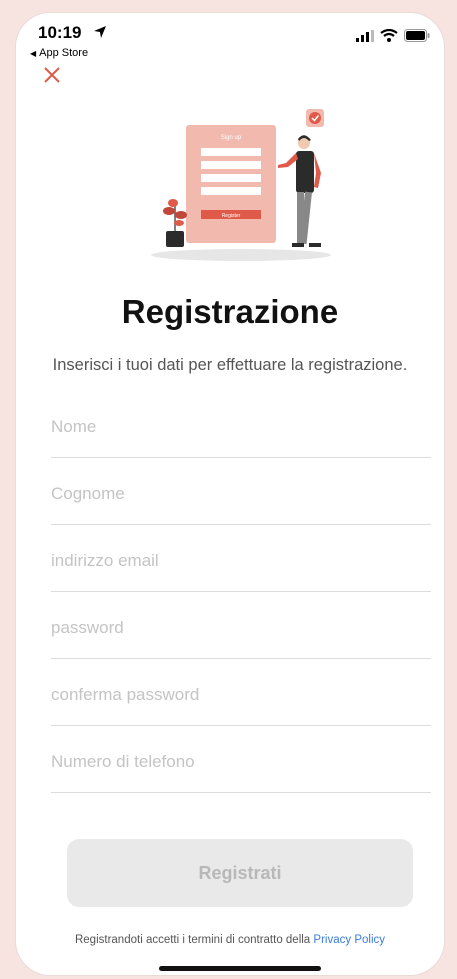 This screenshot has width=457, height=979. I want to click on status-time: 10:19, so click(60, 32).